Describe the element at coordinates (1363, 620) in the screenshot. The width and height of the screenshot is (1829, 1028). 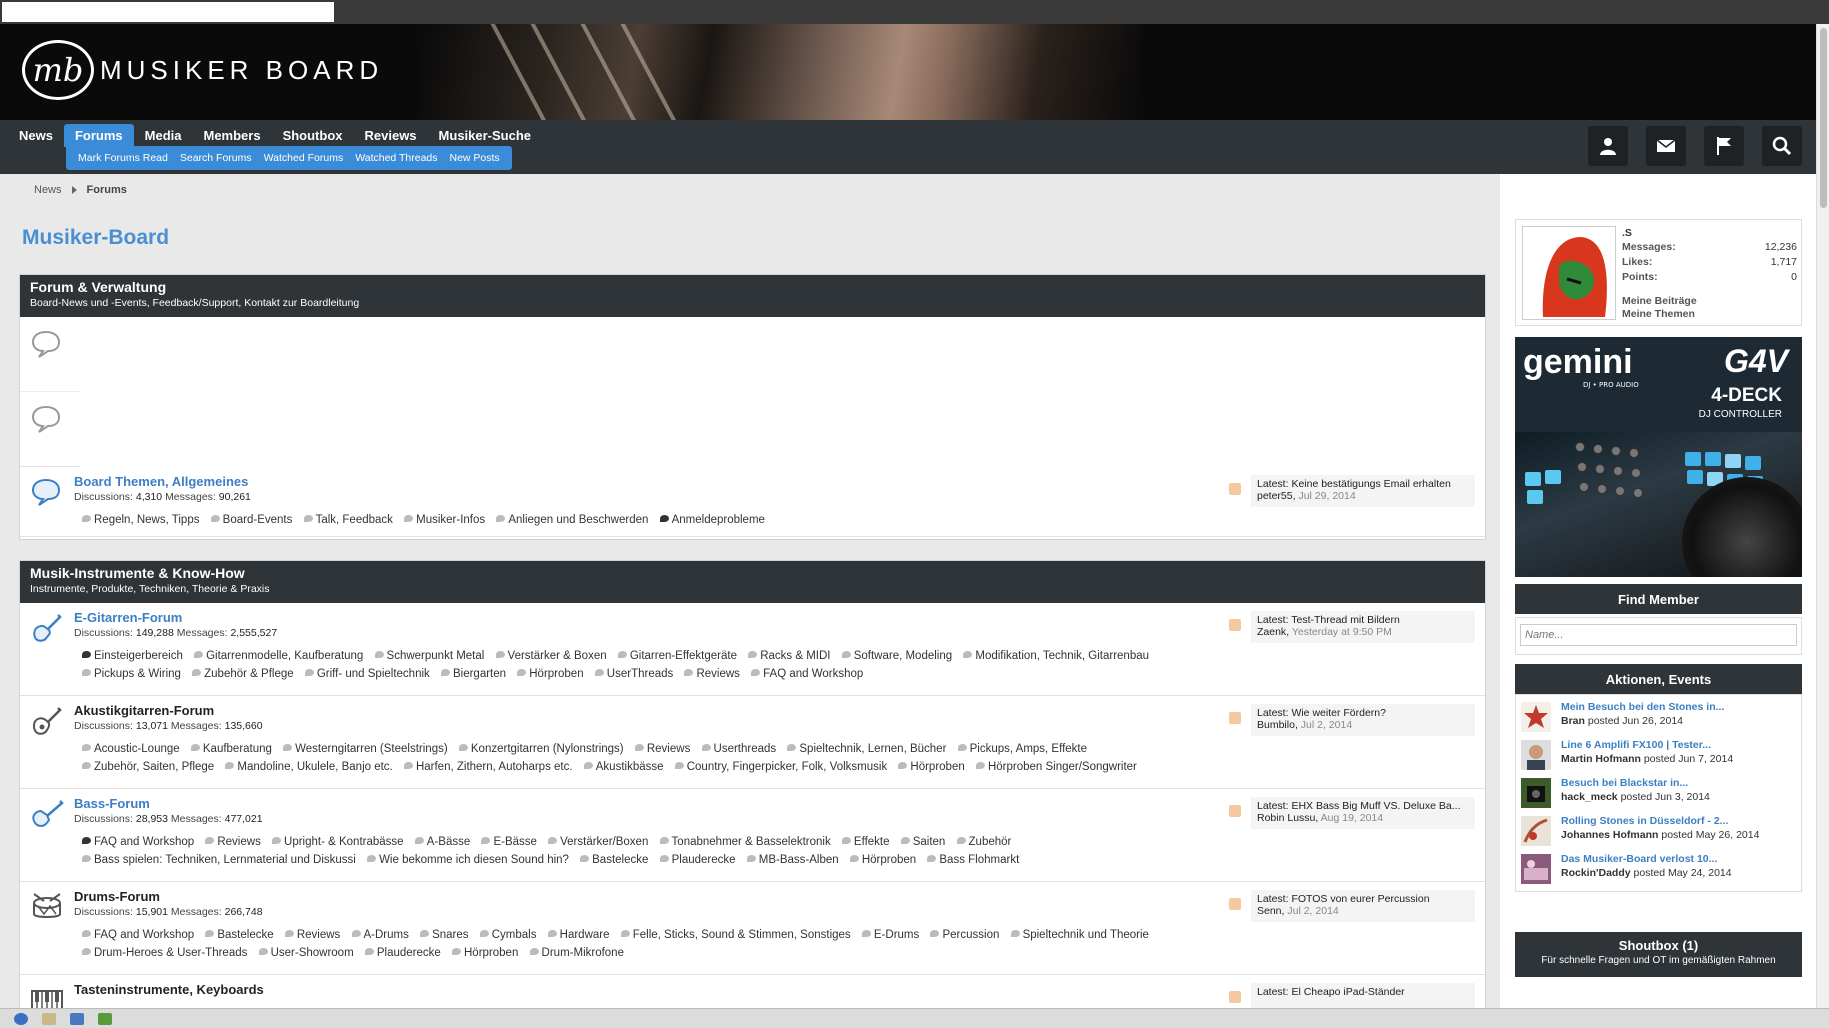
I see `latest-title: Latest: Test-Thread mit Bildern` at that location.